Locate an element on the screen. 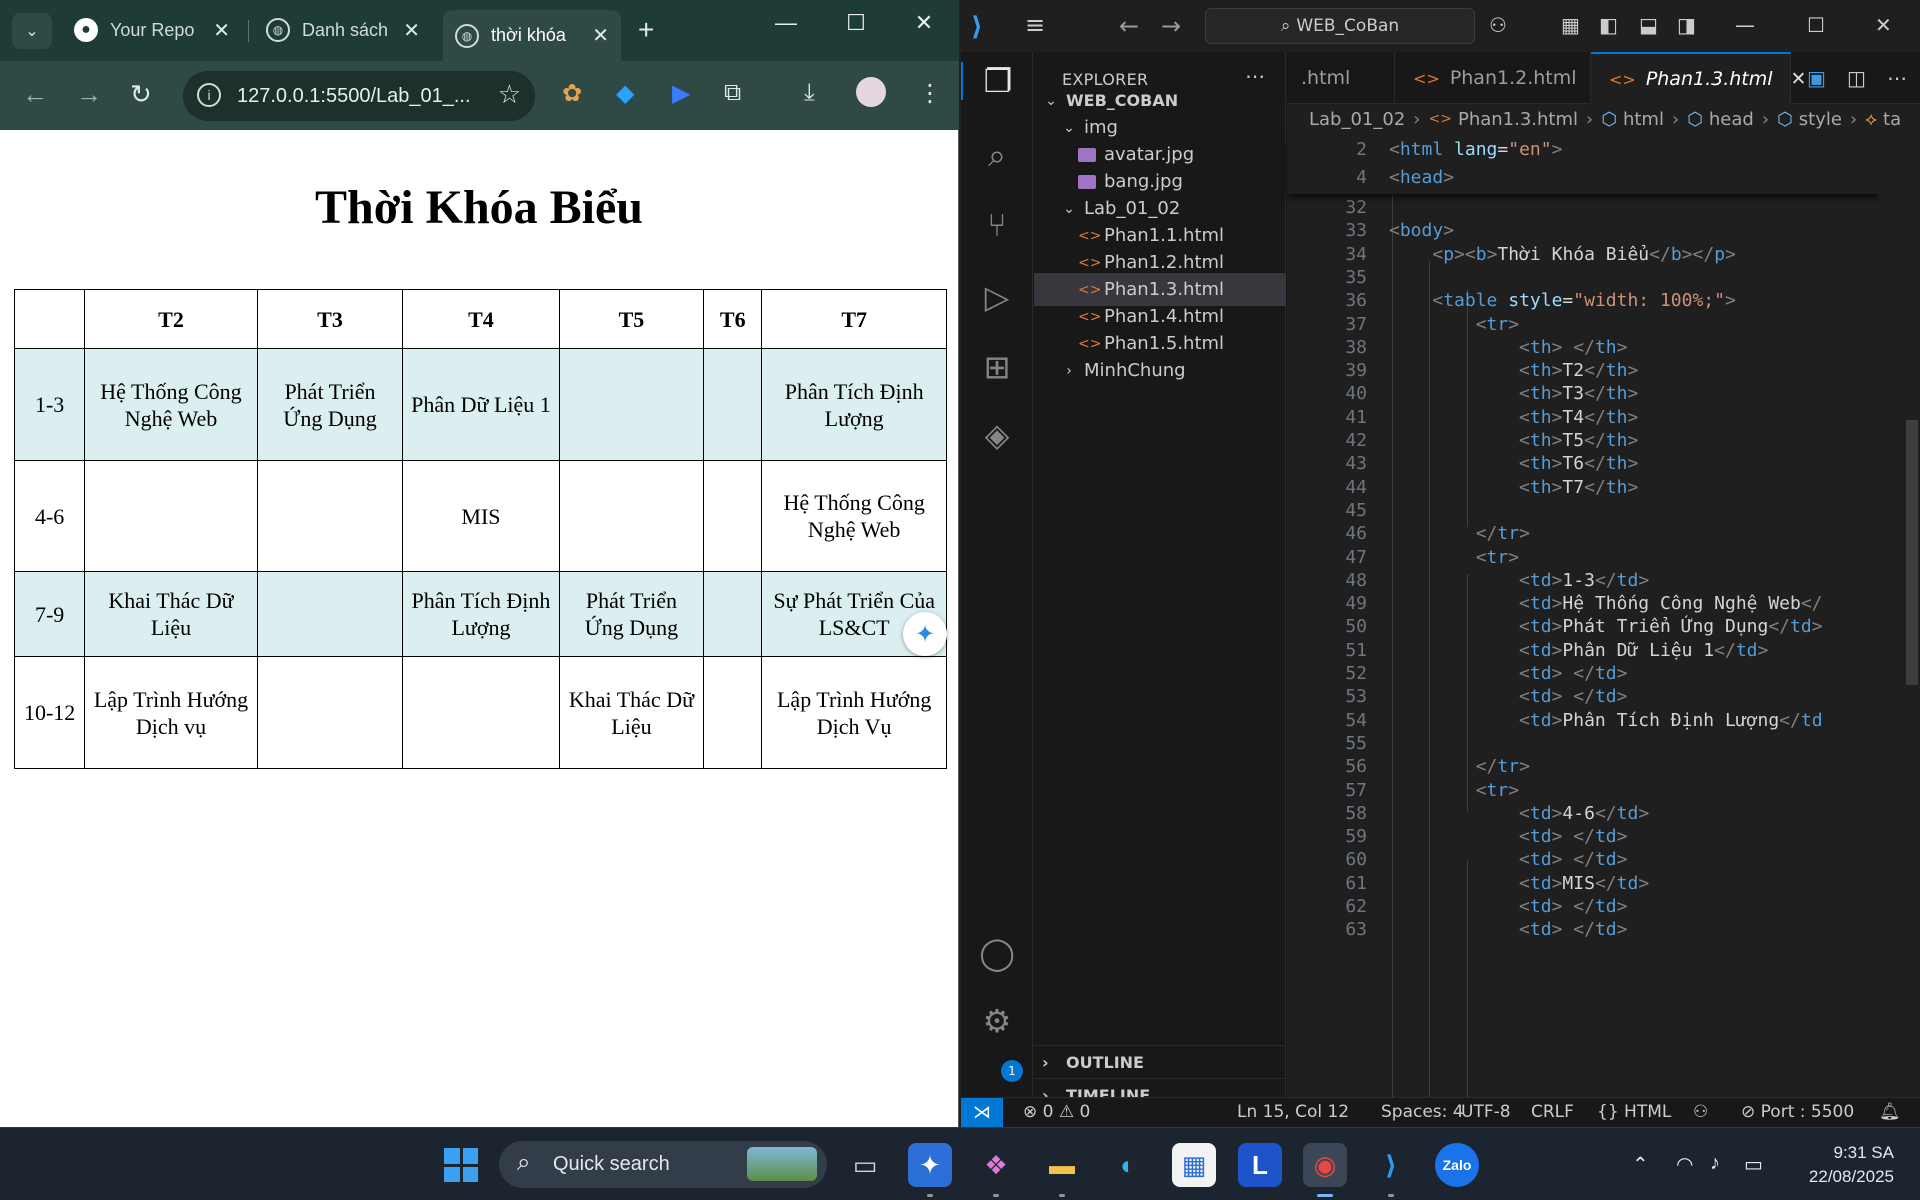  back-button: ← is located at coordinates (35, 94).